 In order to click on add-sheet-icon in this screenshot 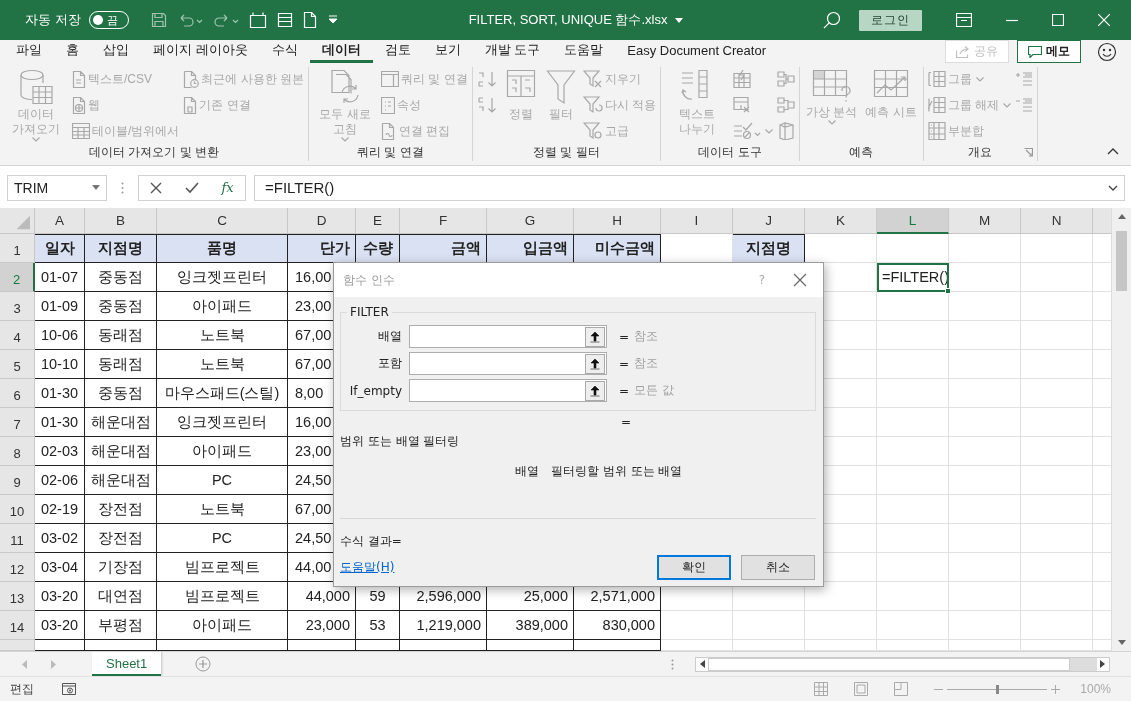, I will do `click(203, 664)`.